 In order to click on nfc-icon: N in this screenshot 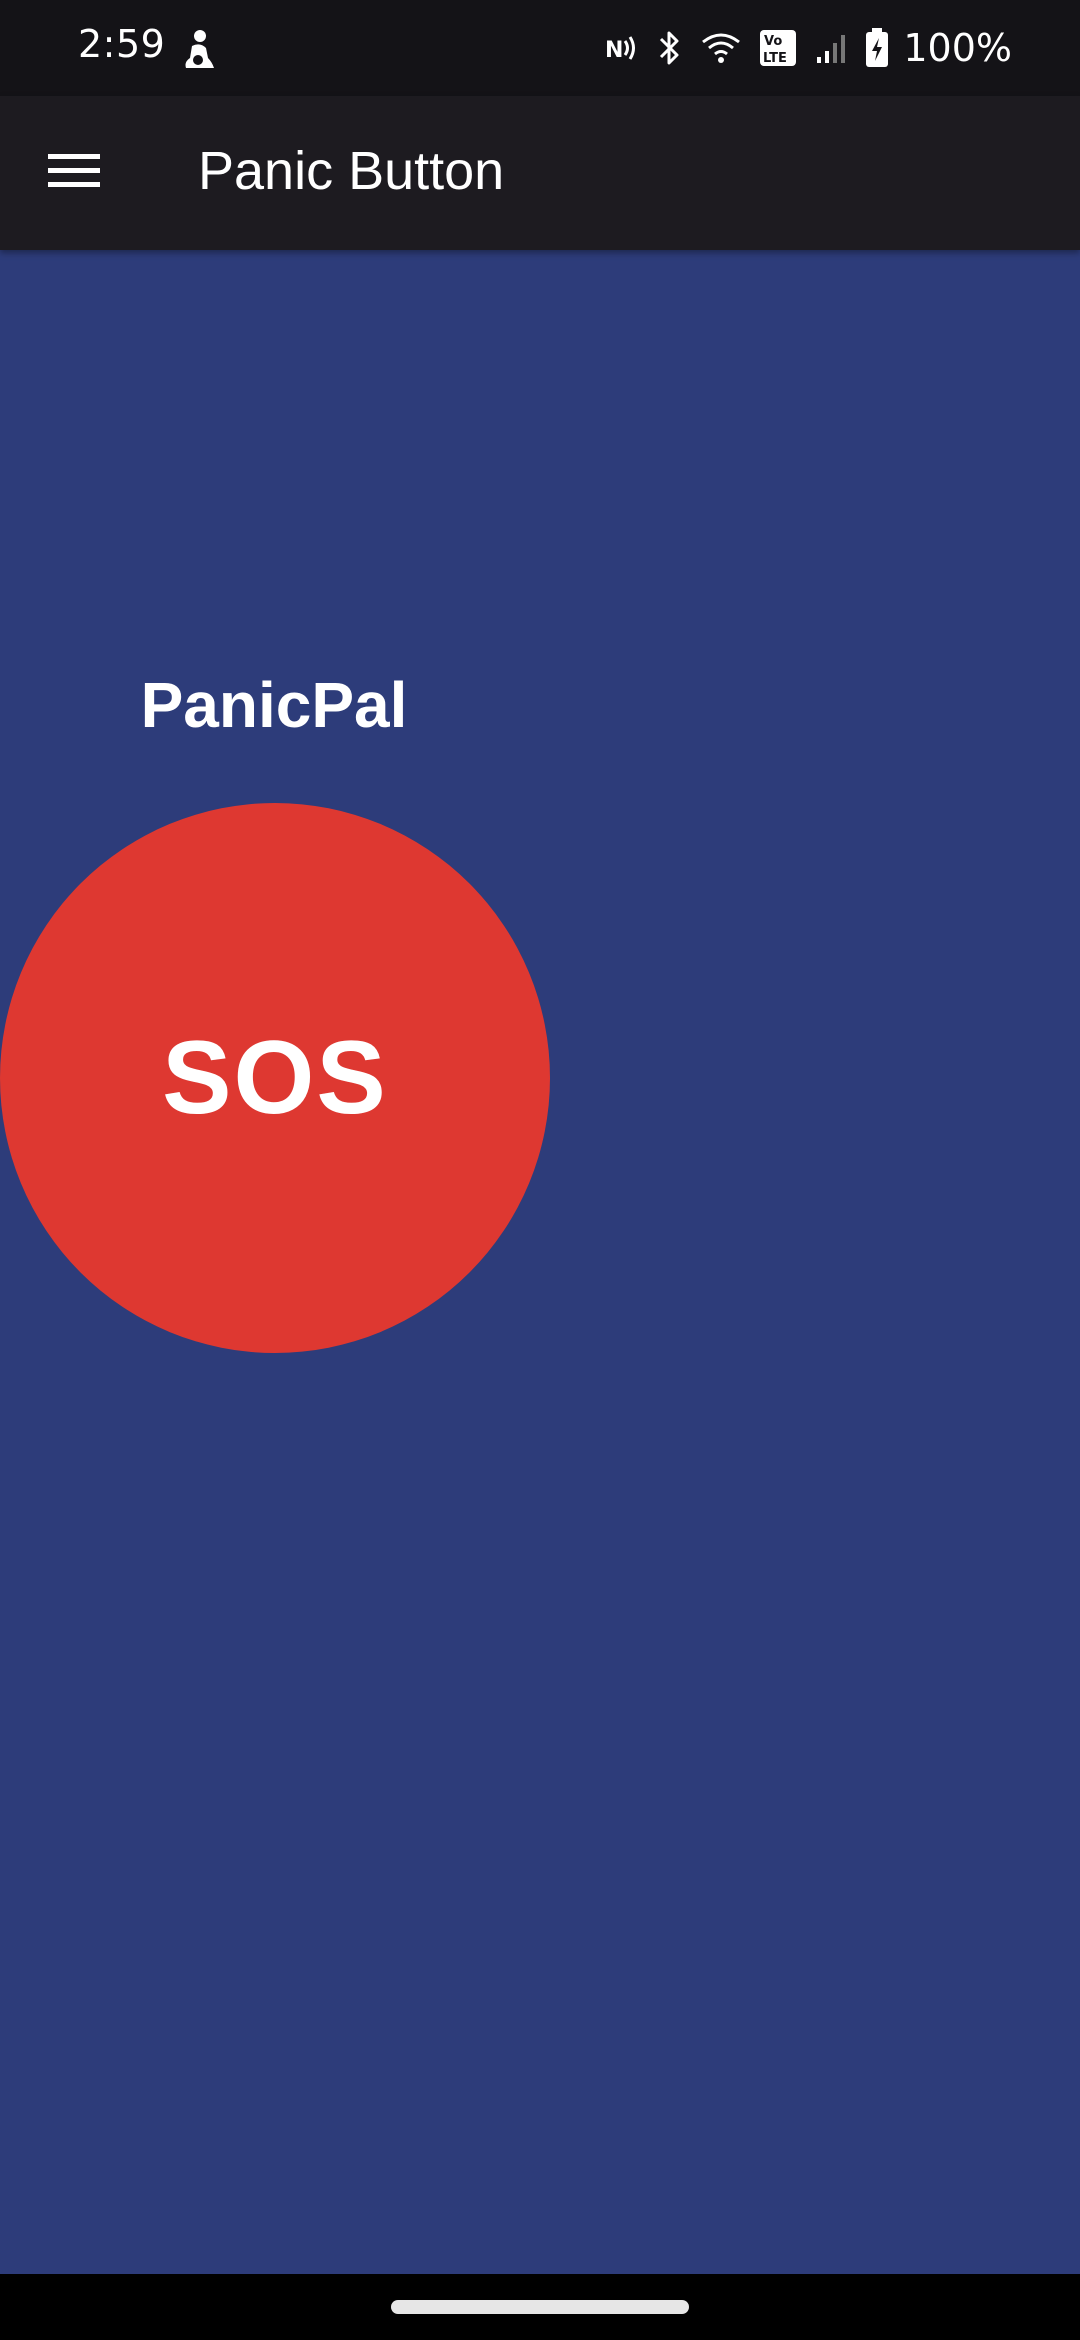, I will do `click(622, 48)`.